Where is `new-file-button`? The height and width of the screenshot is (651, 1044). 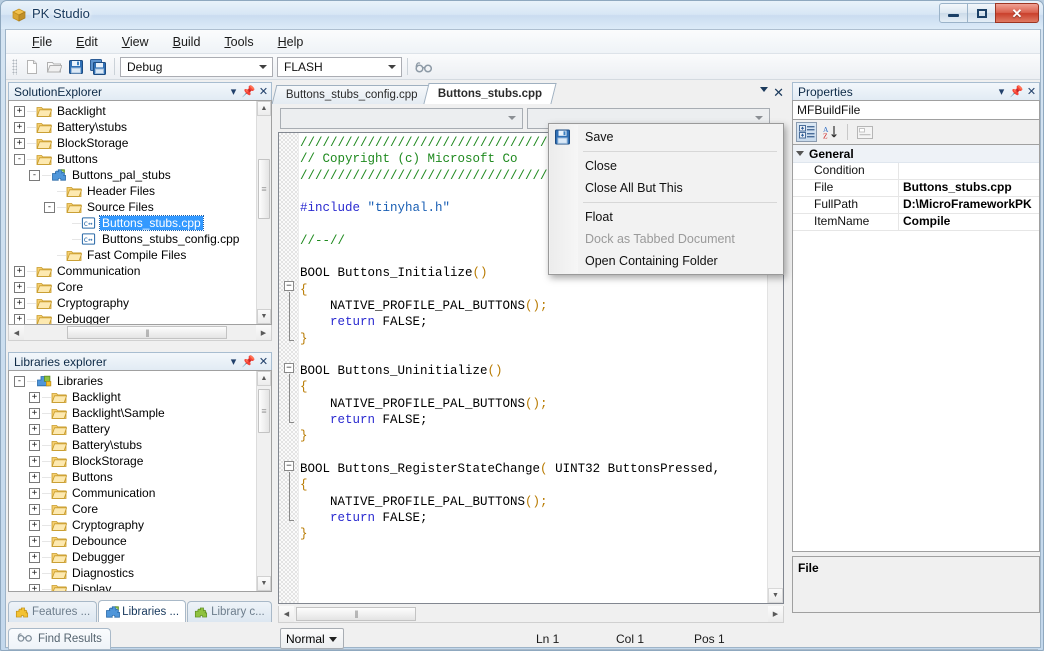
new-file-button is located at coordinates (32, 67).